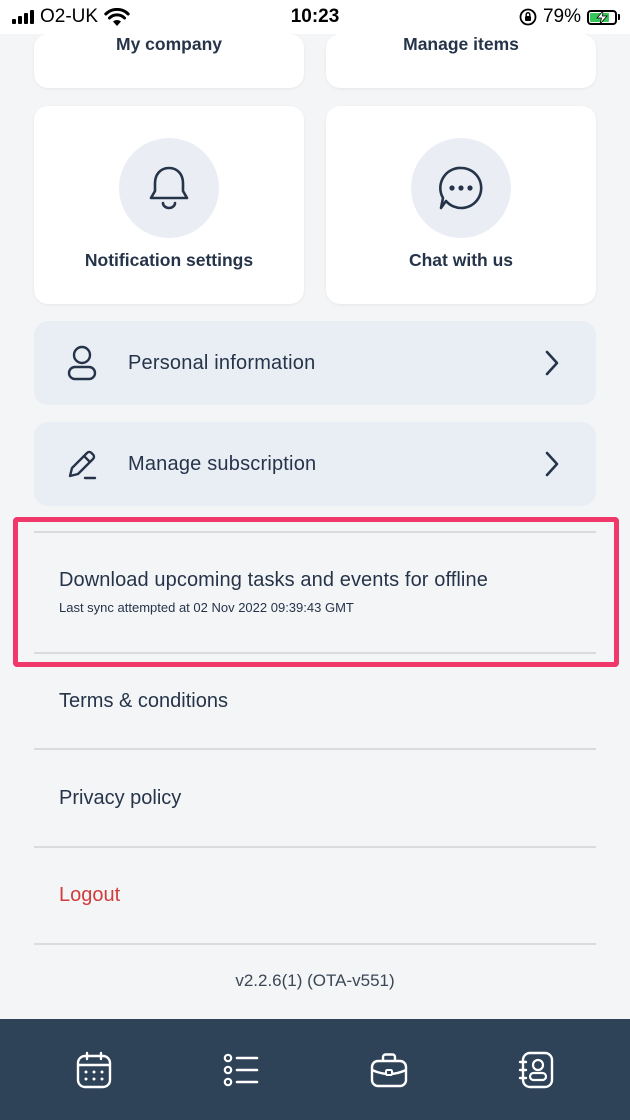  Describe the element at coordinates (117, 16) in the screenshot. I see `wifi-icon` at that location.